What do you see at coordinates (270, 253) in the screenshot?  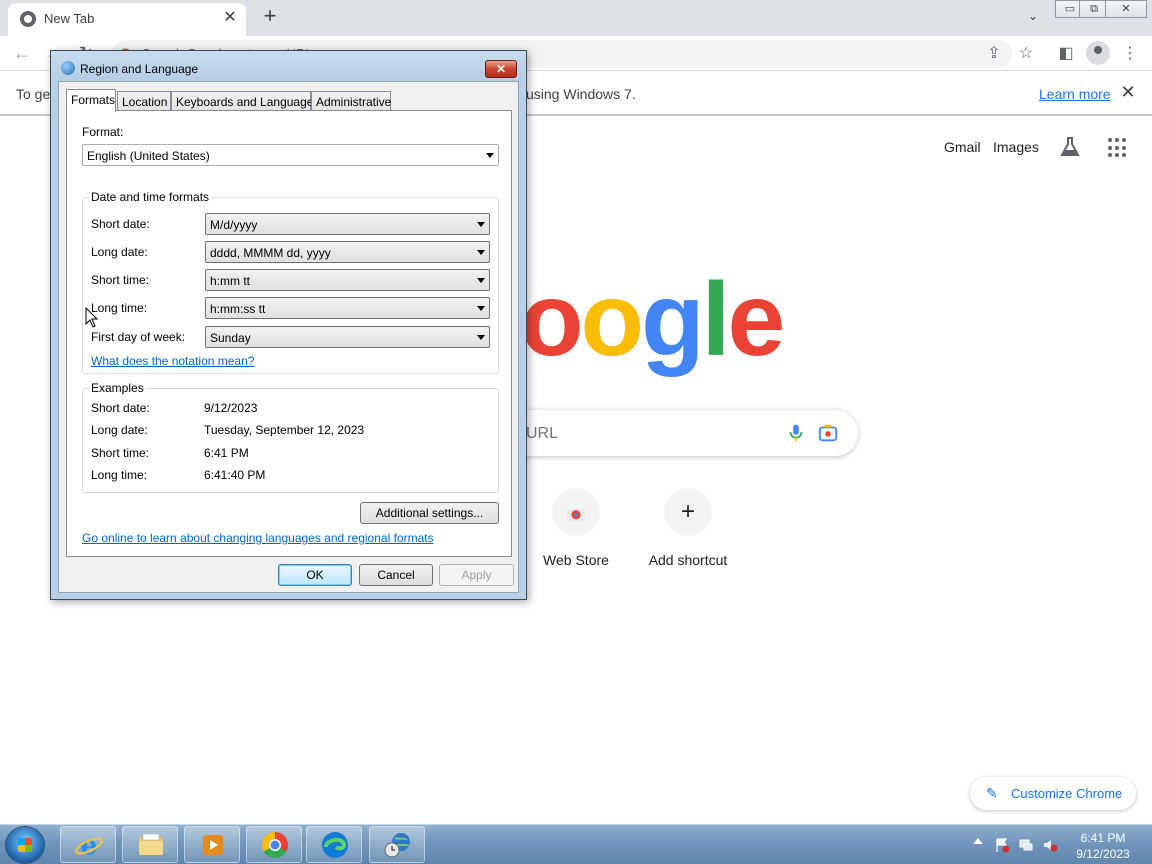 I see `long-date-value: dddd, MMMM dd, yyyy` at bounding box center [270, 253].